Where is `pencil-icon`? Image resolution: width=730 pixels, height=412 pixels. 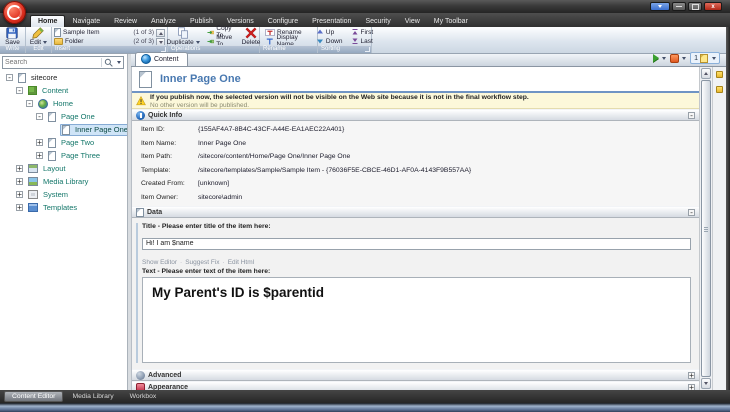
pencil-icon is located at coordinates (38, 33).